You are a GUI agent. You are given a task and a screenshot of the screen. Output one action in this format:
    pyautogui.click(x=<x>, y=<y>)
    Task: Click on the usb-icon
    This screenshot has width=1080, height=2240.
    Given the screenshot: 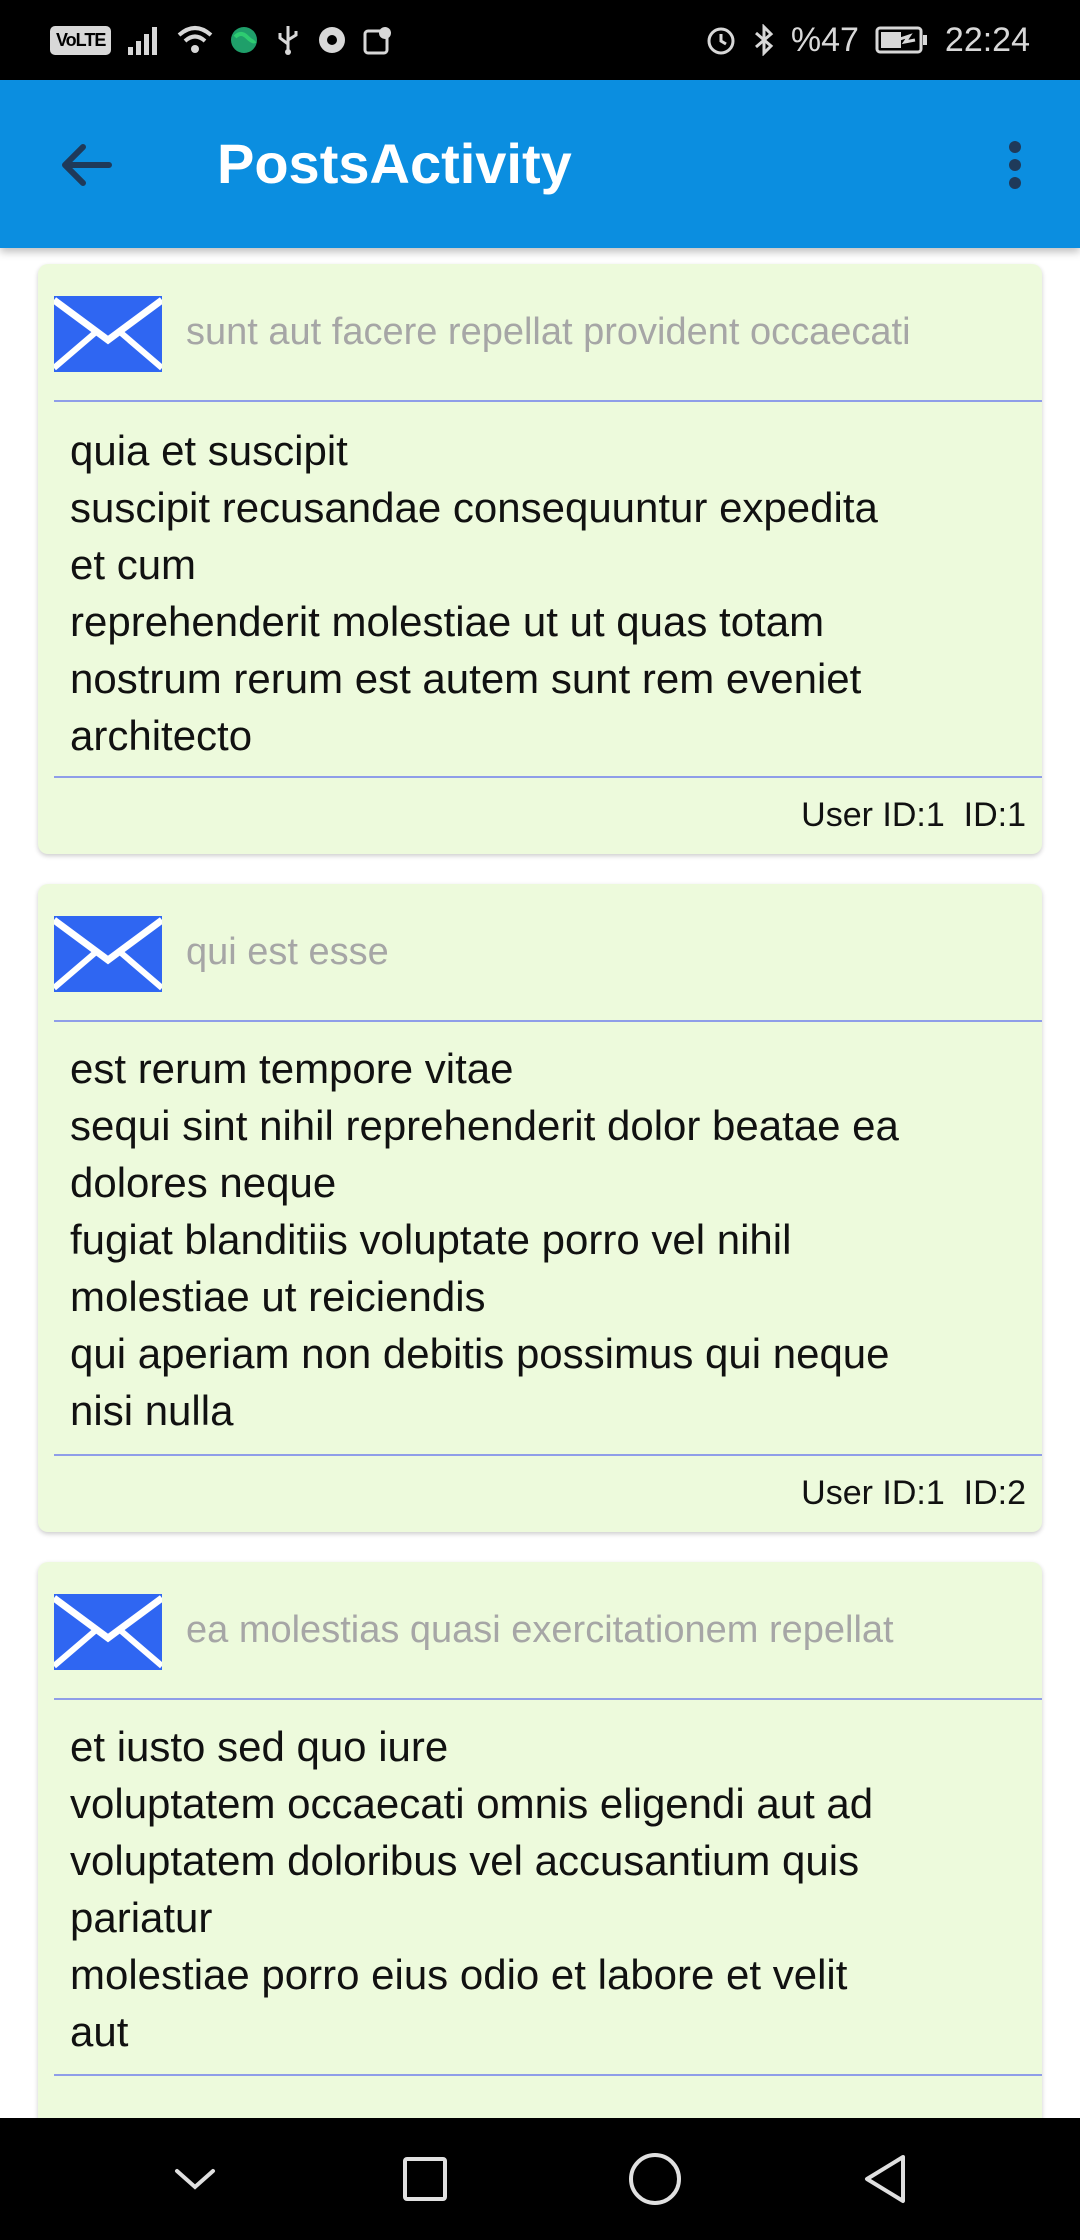 What is the action you would take?
    pyautogui.click(x=288, y=40)
    